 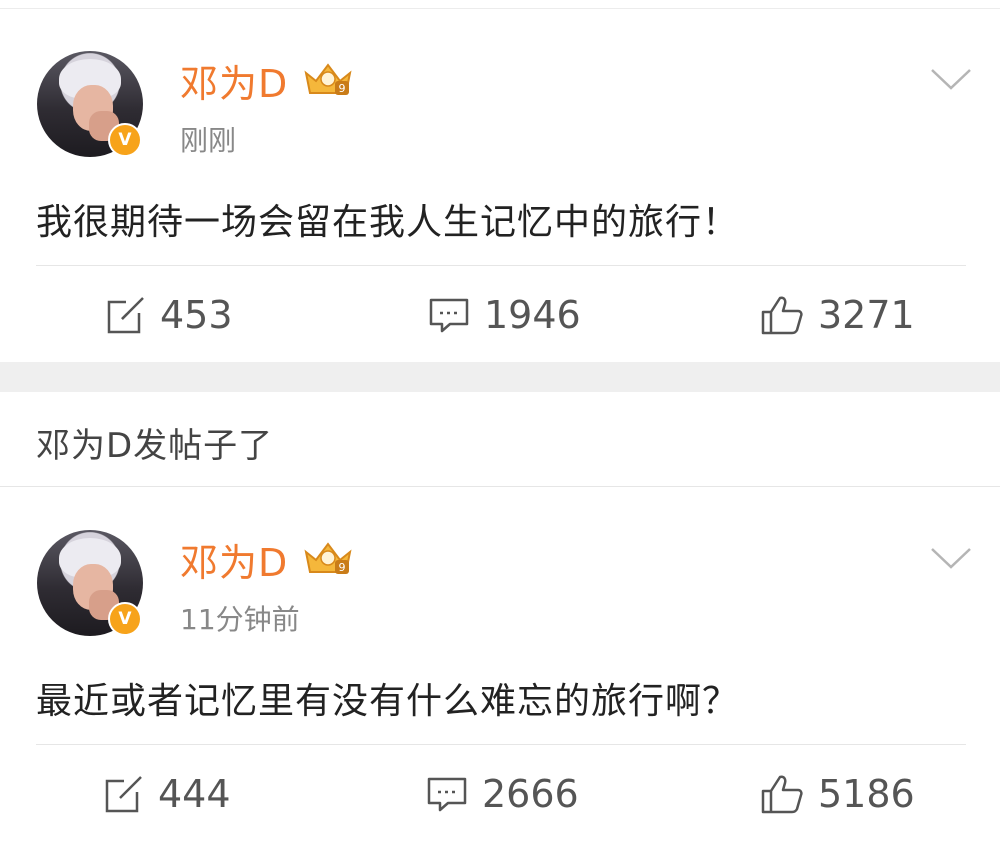 I want to click on like-button: 3271, so click(x=837, y=315).